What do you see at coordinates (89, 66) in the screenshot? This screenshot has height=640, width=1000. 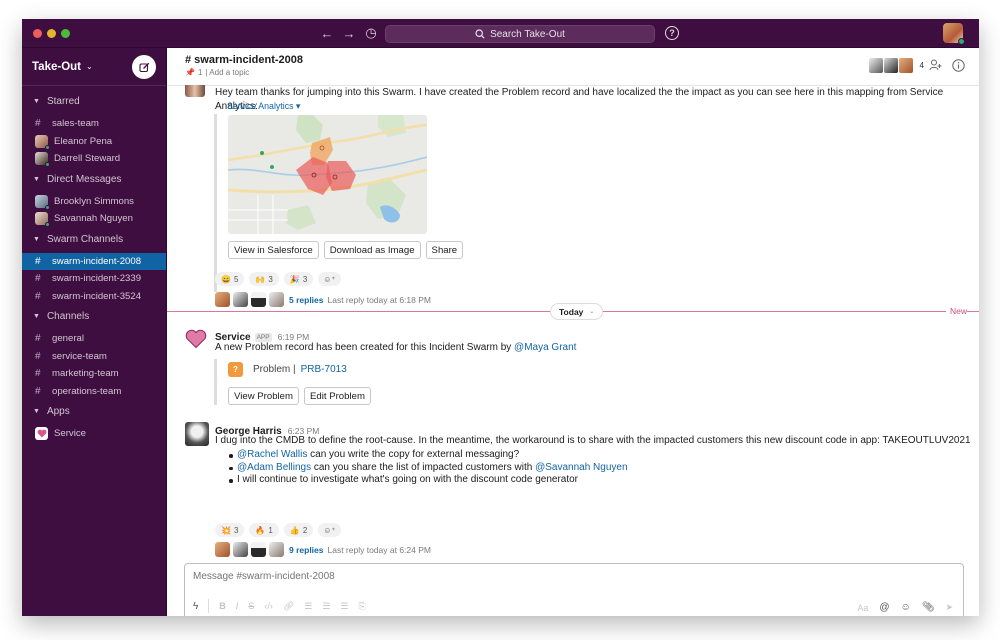 I see `chevron-down-icon: ⌄` at bounding box center [89, 66].